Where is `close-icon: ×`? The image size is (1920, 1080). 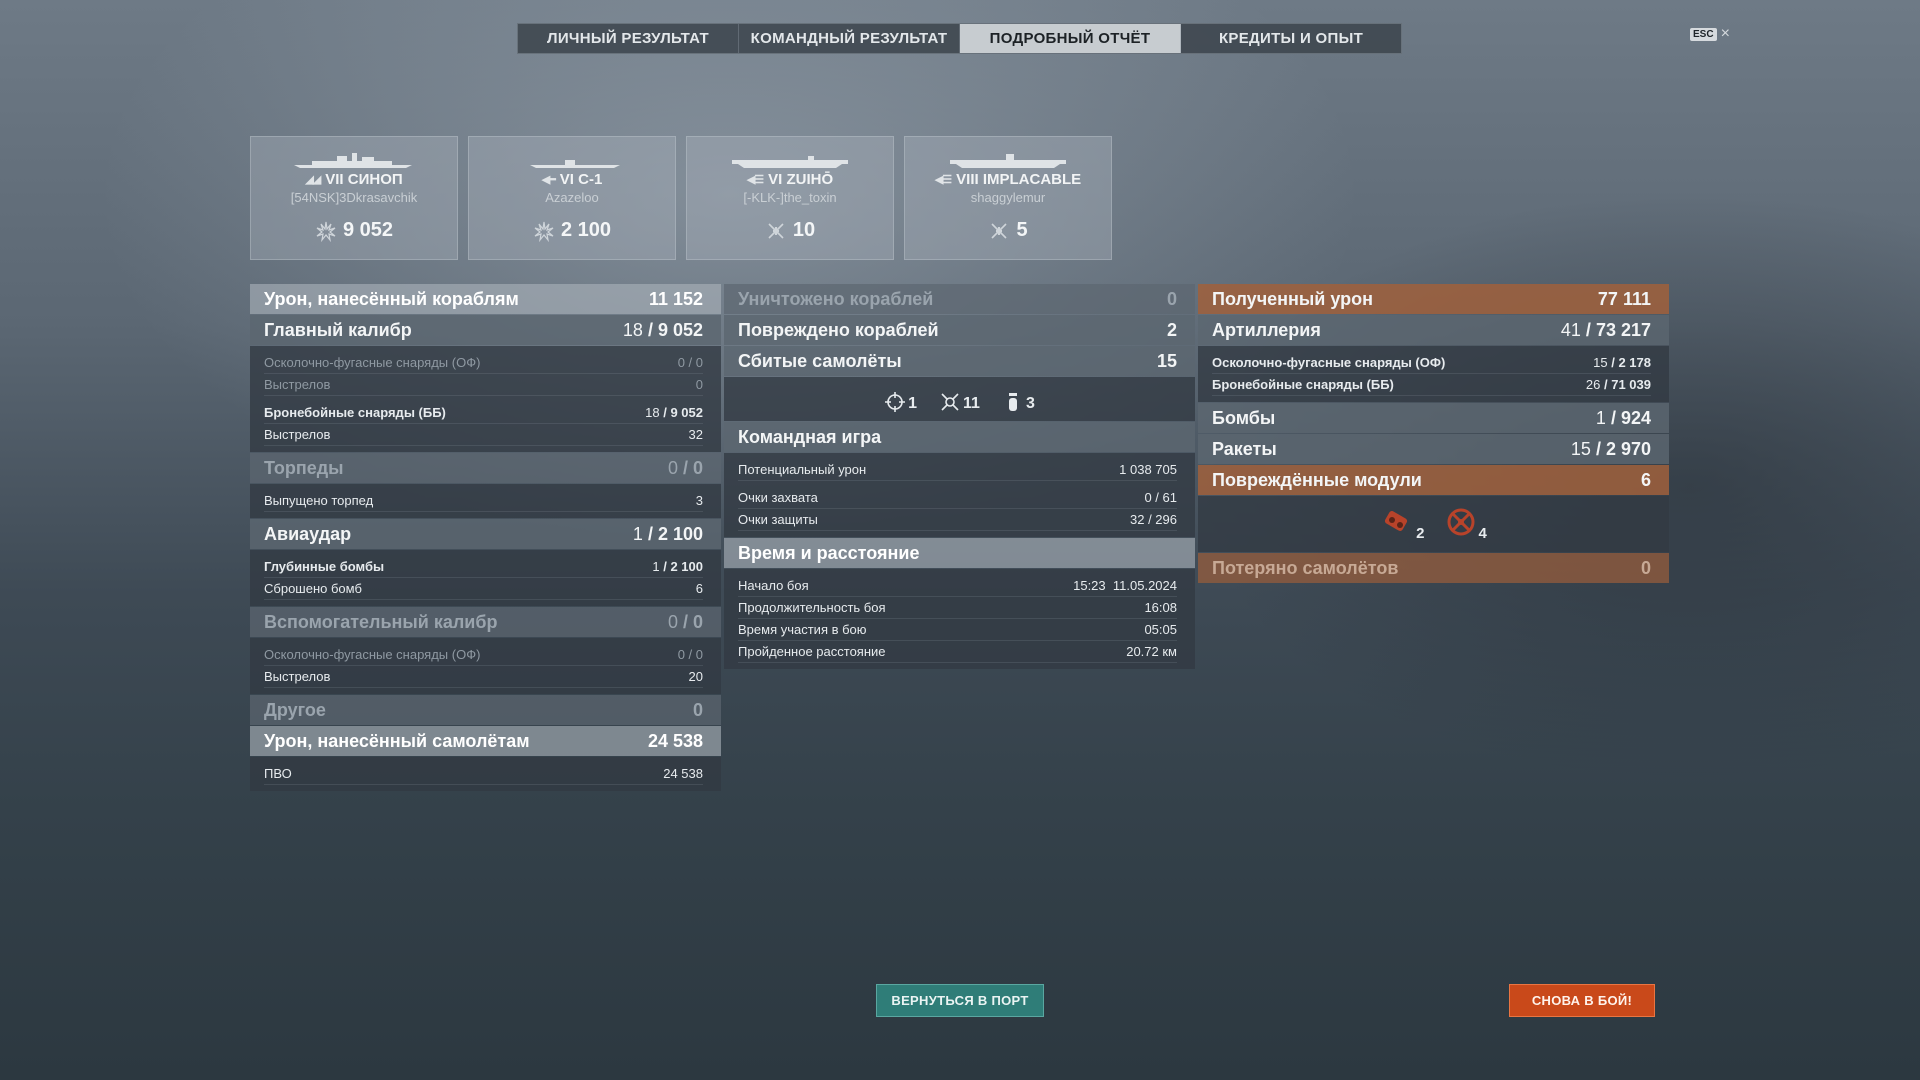
close-icon: × is located at coordinates (1725, 33).